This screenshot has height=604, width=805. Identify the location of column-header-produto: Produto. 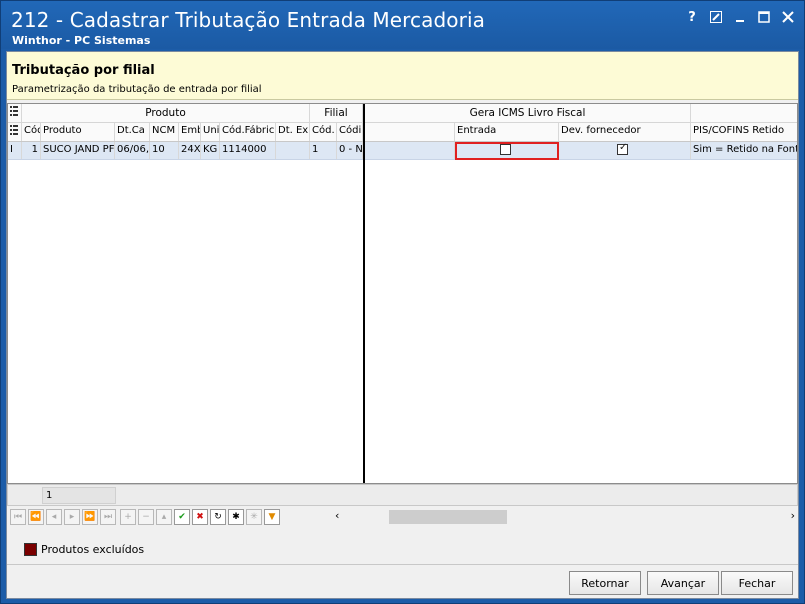
(78, 132).